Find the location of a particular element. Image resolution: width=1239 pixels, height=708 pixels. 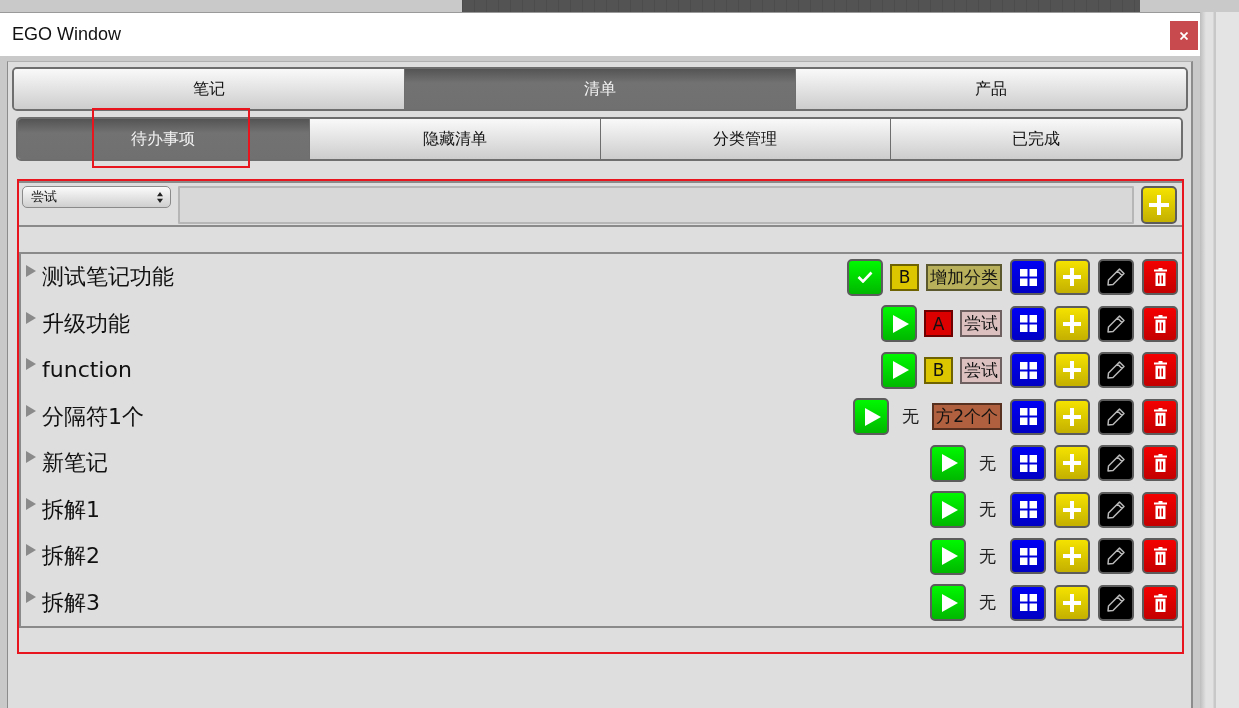

updown-arrows-icon is located at coordinates (160, 197).